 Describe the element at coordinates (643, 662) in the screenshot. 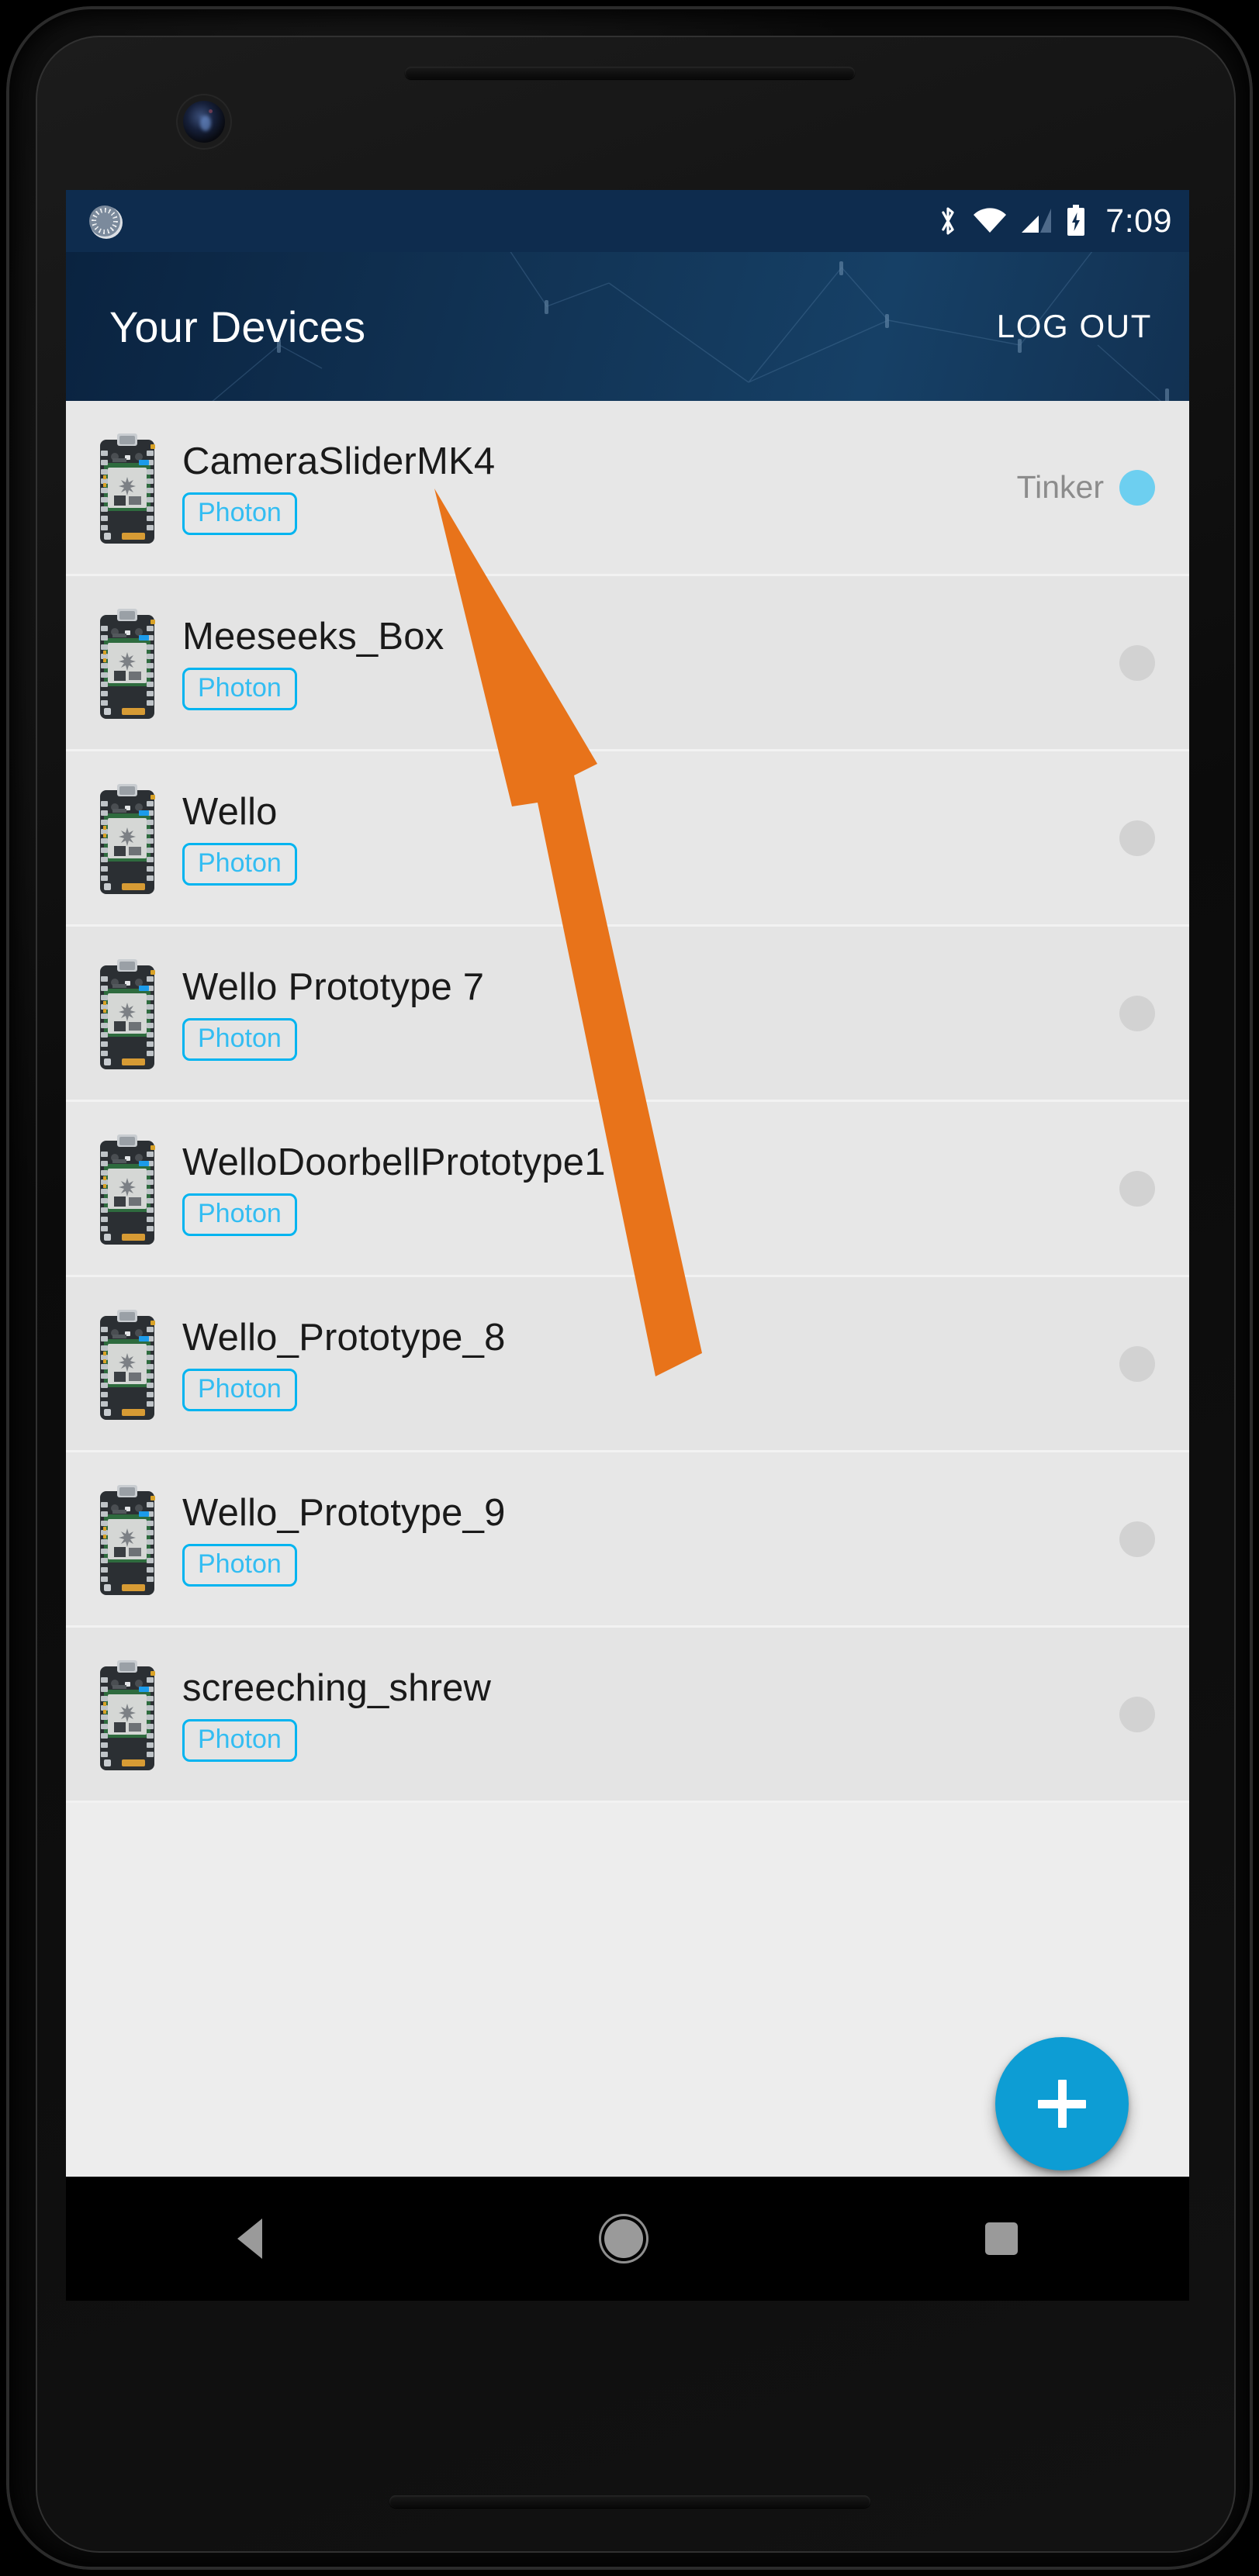

I see `device-info: Meeseeks_Box Photon` at that location.